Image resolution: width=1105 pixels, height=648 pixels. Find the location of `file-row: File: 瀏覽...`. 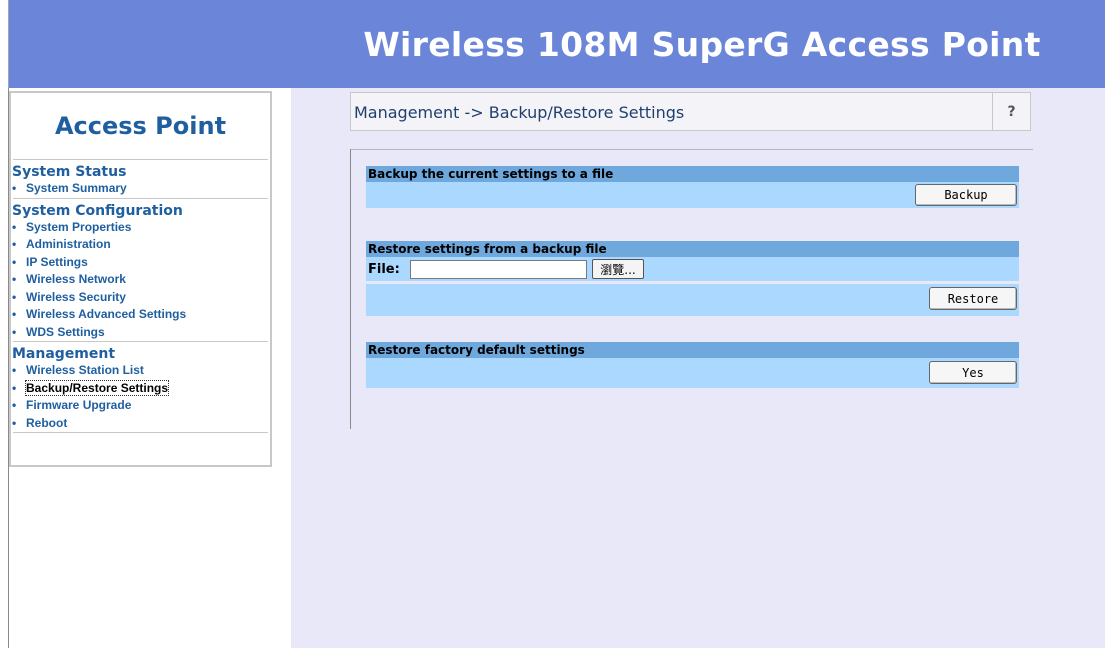

file-row: File: 瀏覽... is located at coordinates (692, 269).